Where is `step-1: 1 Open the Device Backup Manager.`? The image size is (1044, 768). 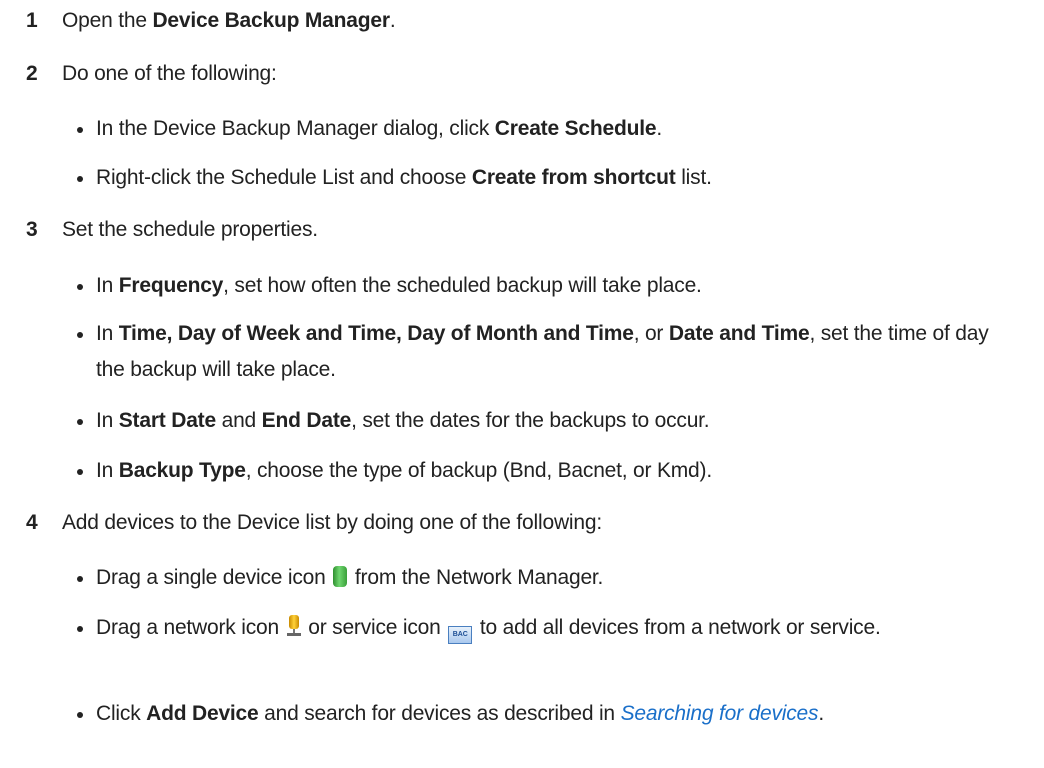 step-1: 1 Open the Device Backup Manager. is located at coordinates (522, 21).